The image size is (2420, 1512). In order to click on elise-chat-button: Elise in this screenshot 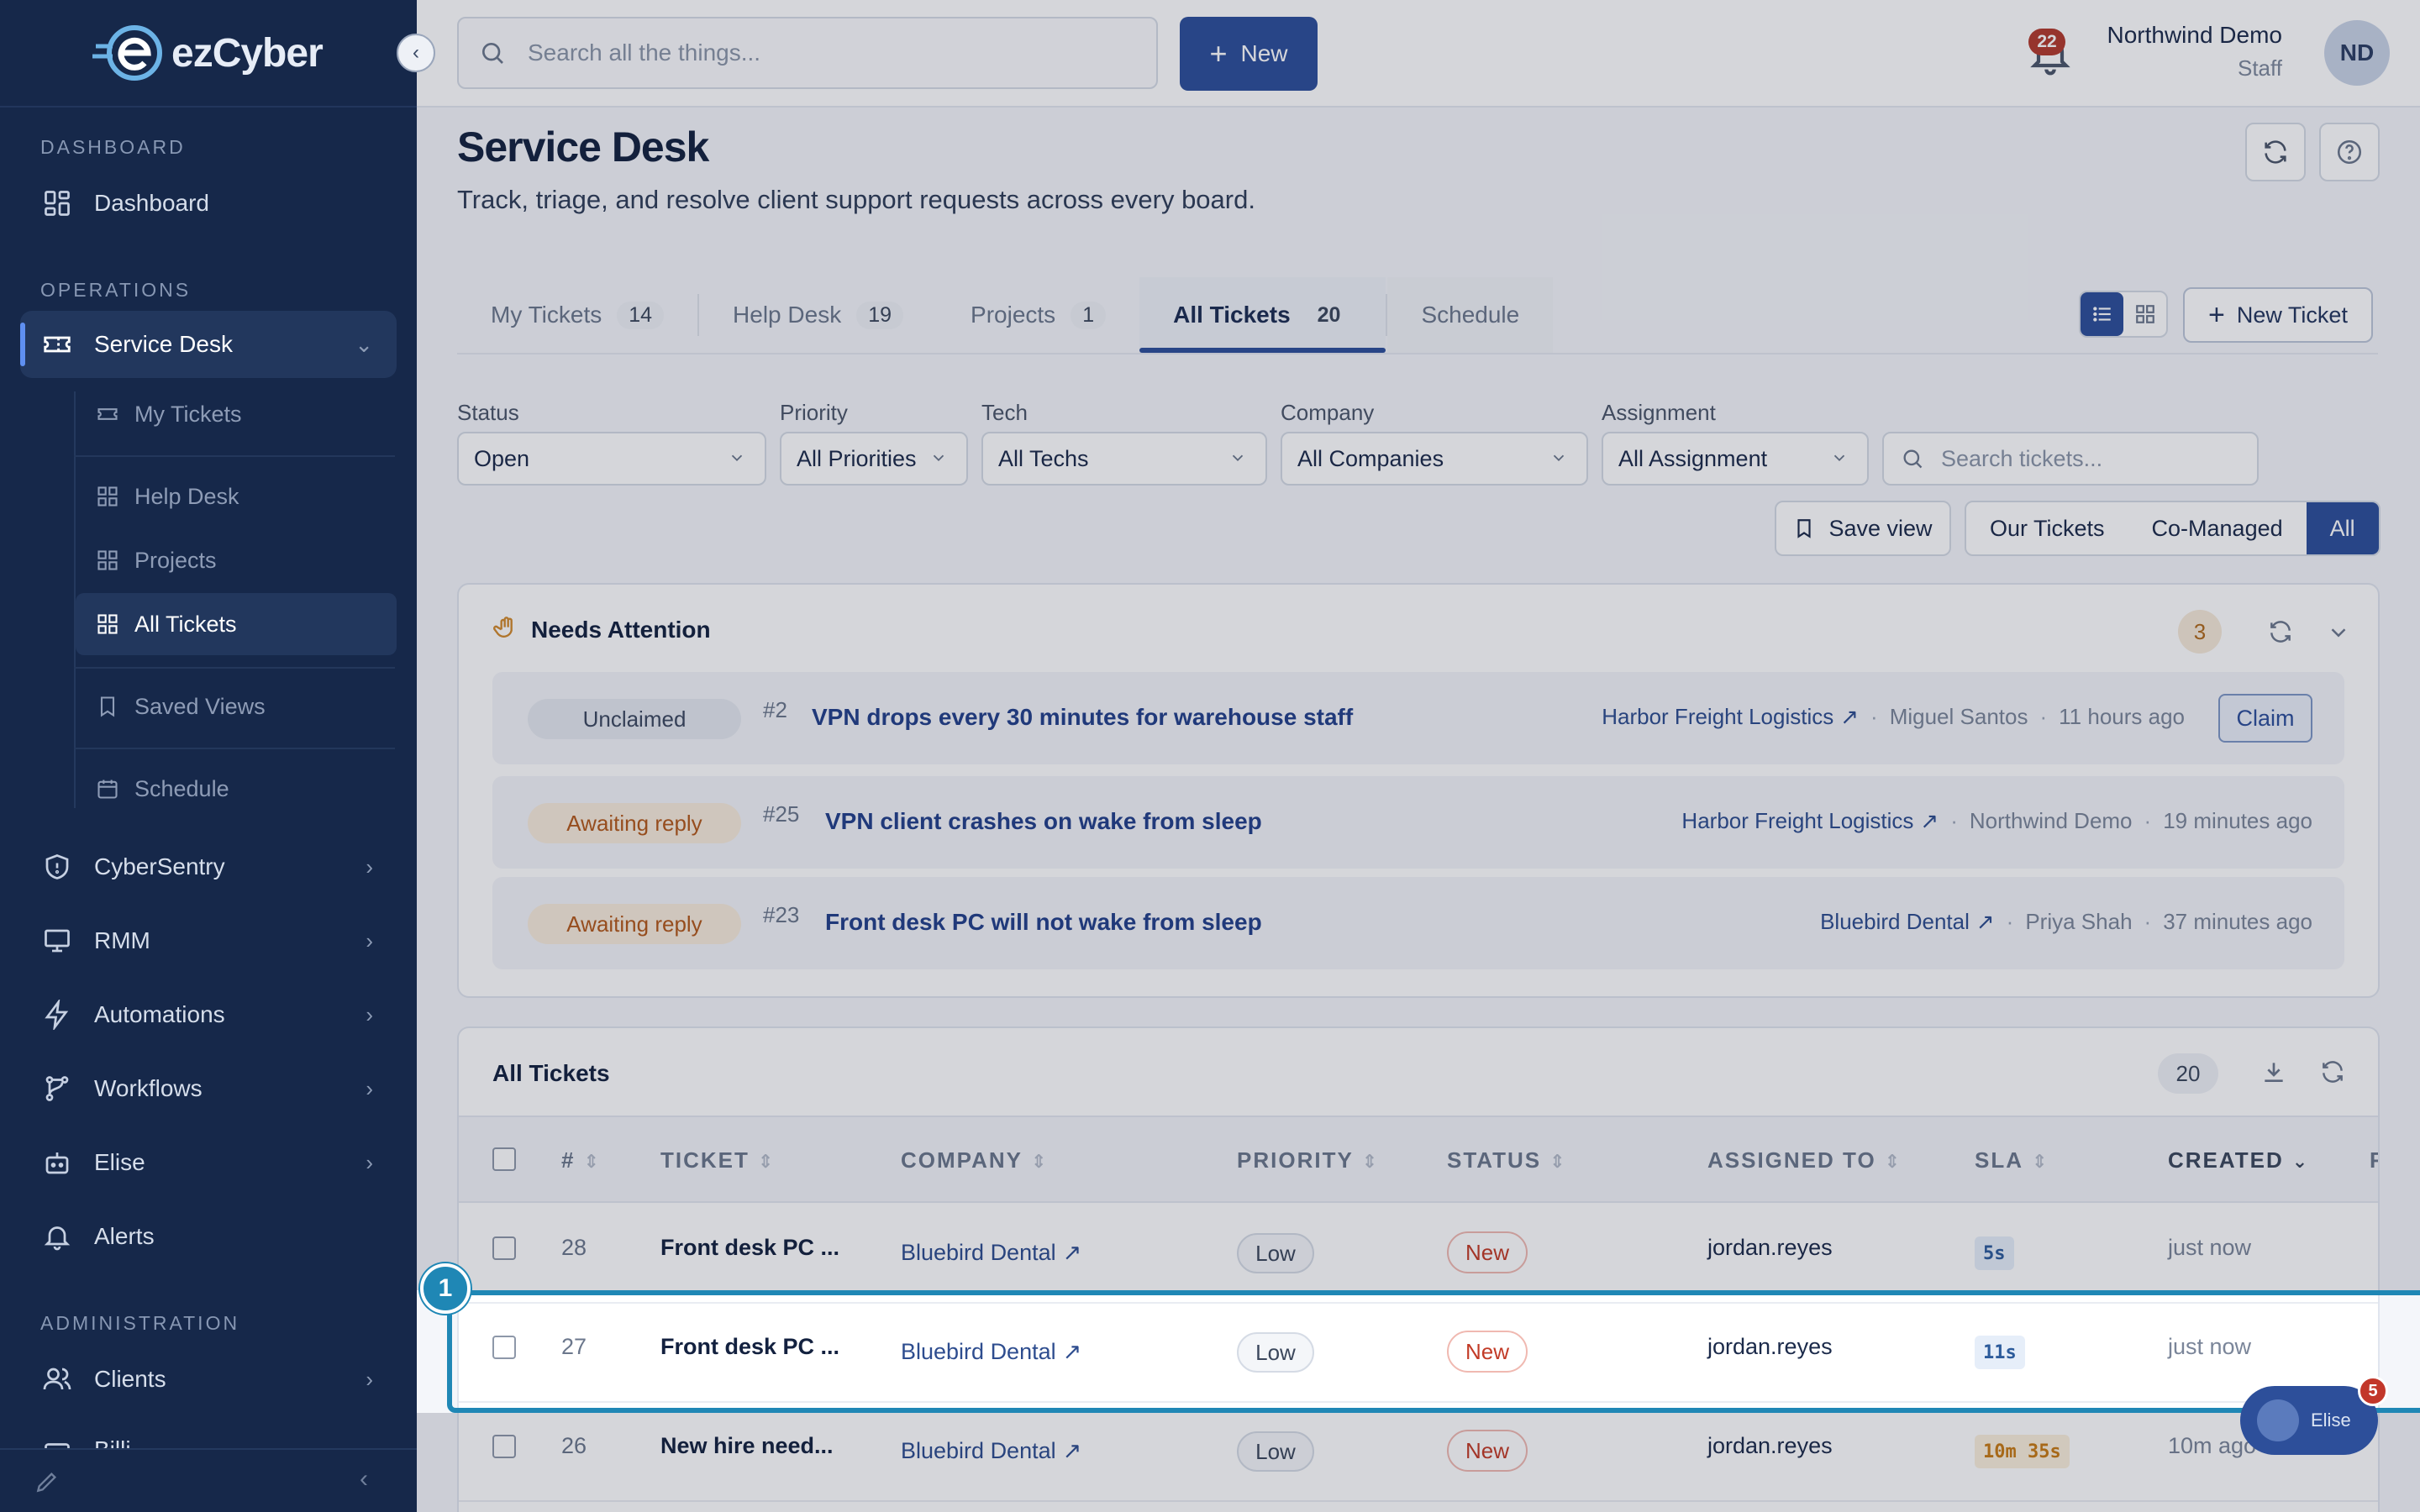, I will do `click(2309, 1420)`.